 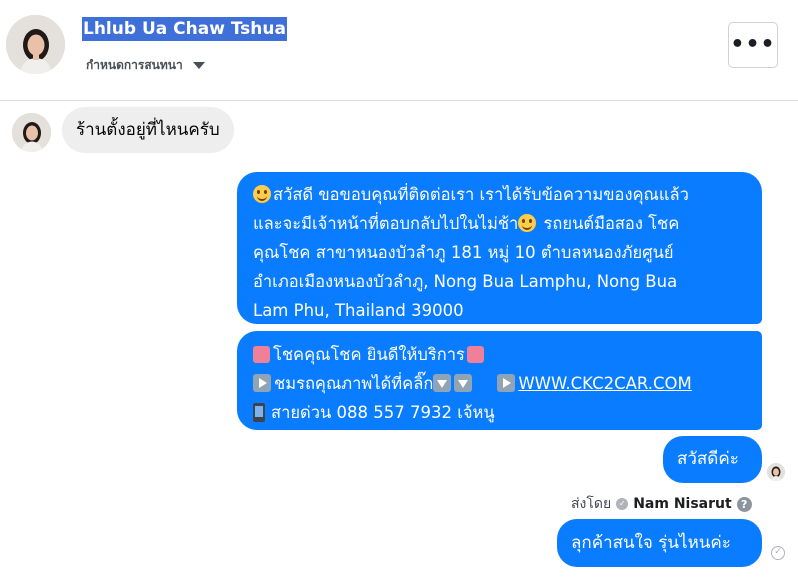 What do you see at coordinates (604, 383) in the screenshot?
I see `website-link: WWW.CKC2CAR.COM` at bounding box center [604, 383].